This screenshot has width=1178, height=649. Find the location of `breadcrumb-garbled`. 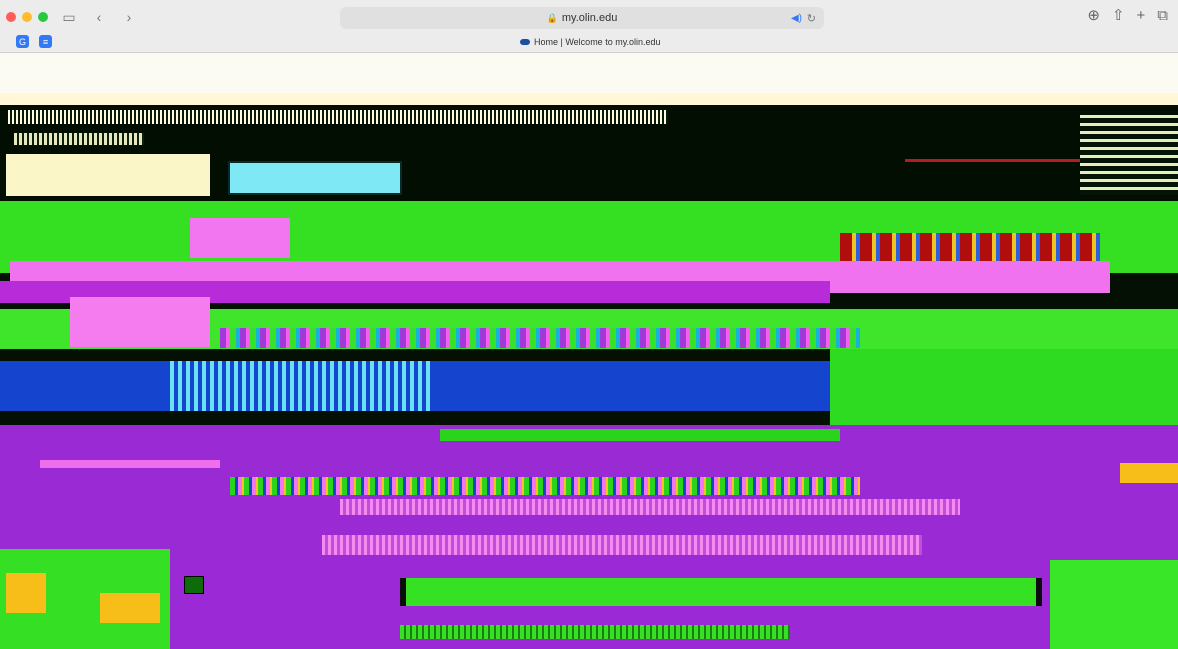

breadcrumb-garbled is located at coordinates (79, 139).